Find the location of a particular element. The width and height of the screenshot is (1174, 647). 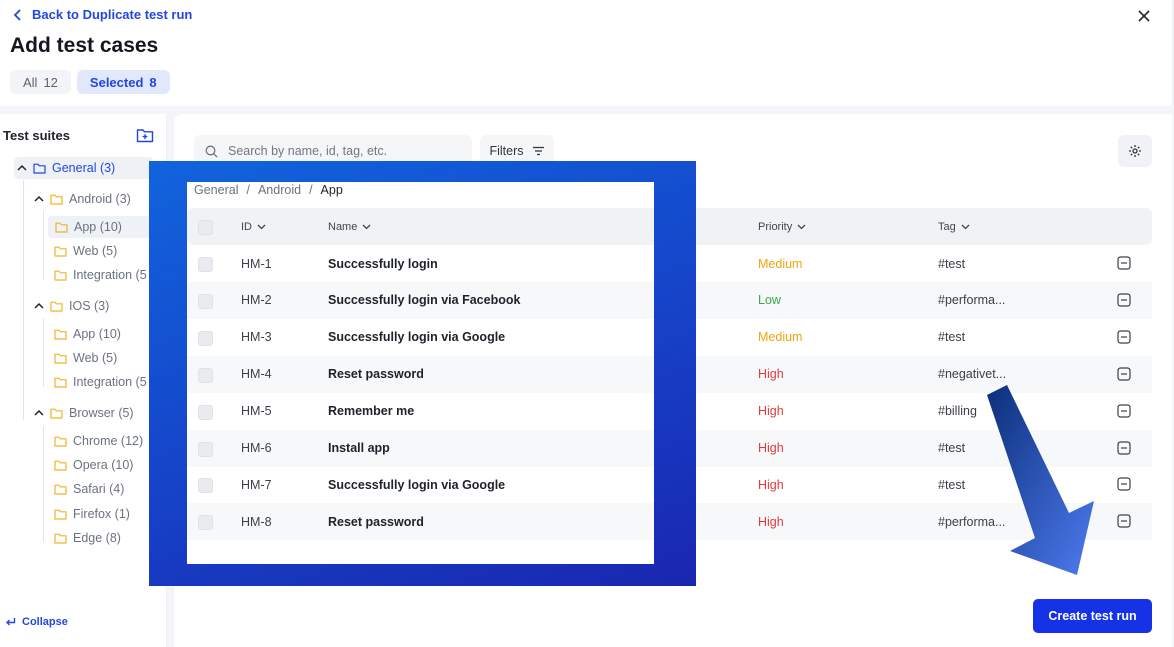

case-id: HM-3 is located at coordinates (256, 337).